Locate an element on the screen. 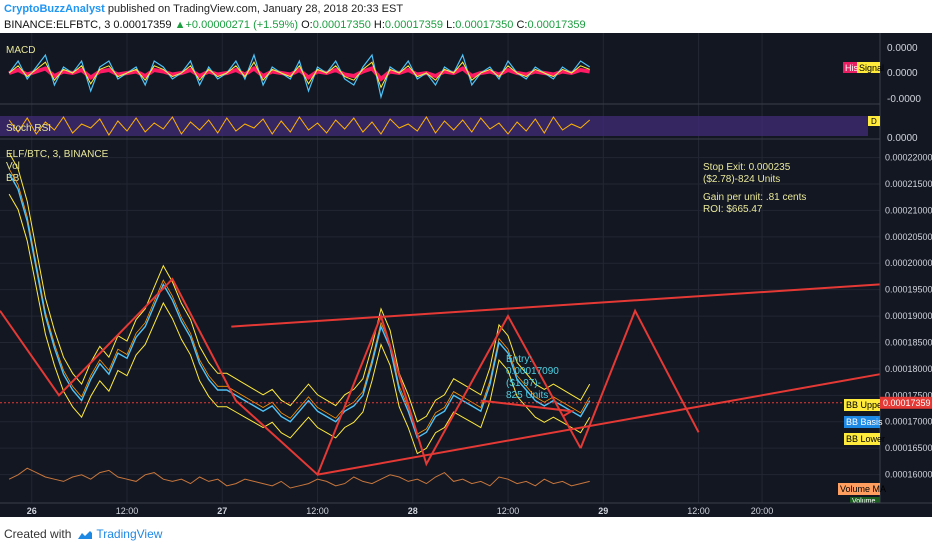 Image resolution: width=932 pixels, height=550 pixels. last-price-value: 0.00017359 is located at coordinates (142, 25).